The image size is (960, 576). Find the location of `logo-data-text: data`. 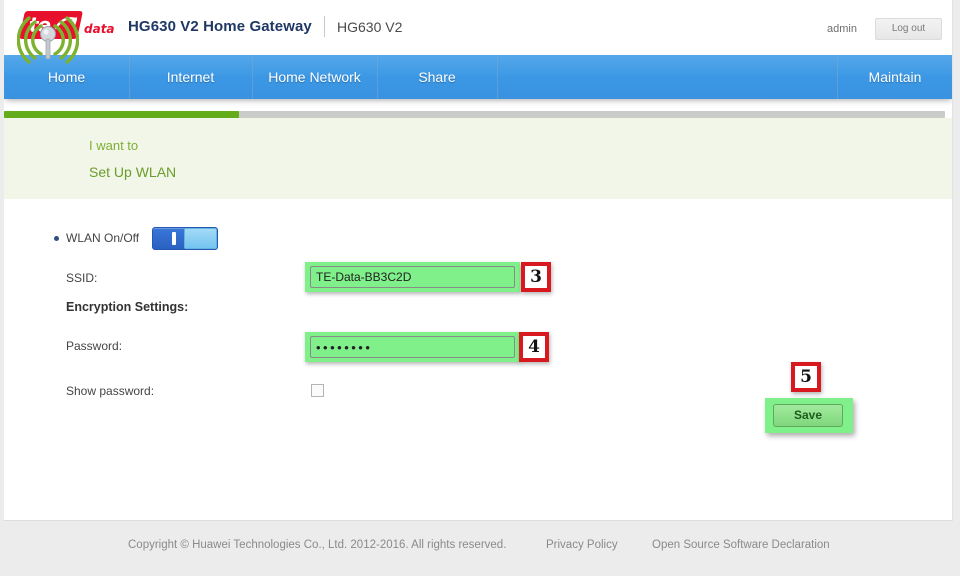

logo-data-text: data is located at coordinates (99, 29).